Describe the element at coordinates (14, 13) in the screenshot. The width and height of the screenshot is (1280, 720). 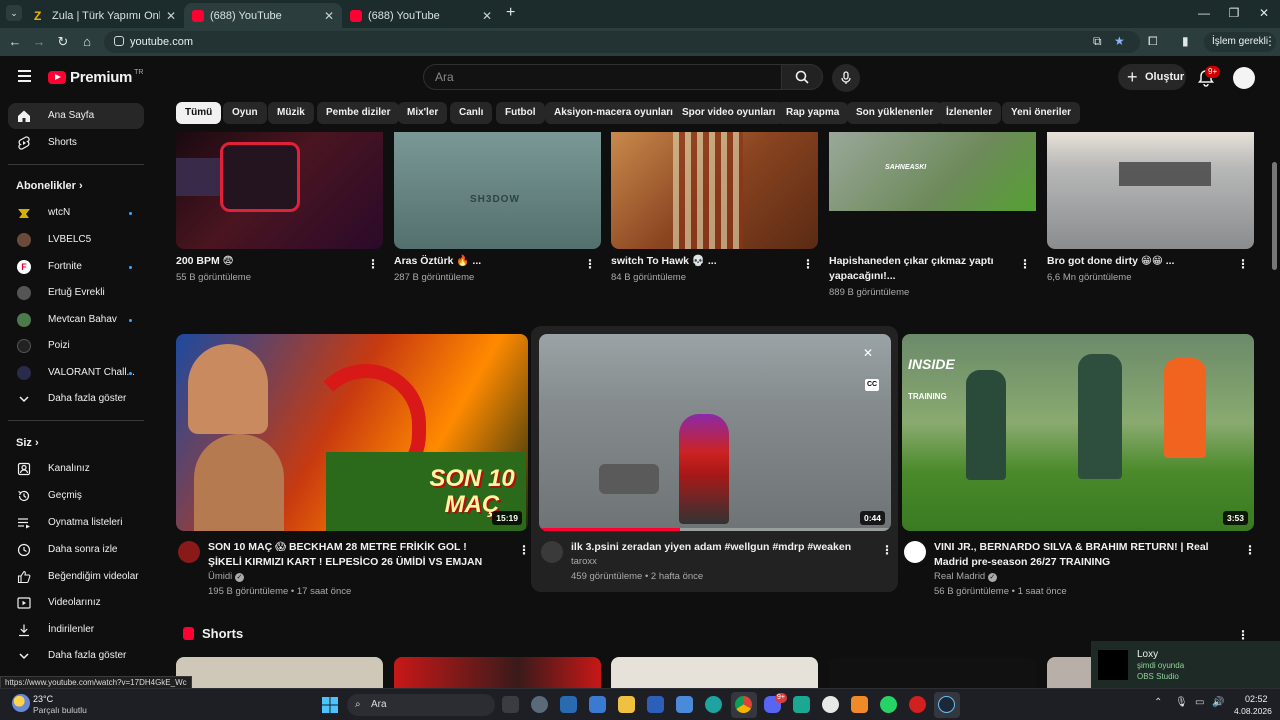
I see `tab-search-button: ⌄` at that location.